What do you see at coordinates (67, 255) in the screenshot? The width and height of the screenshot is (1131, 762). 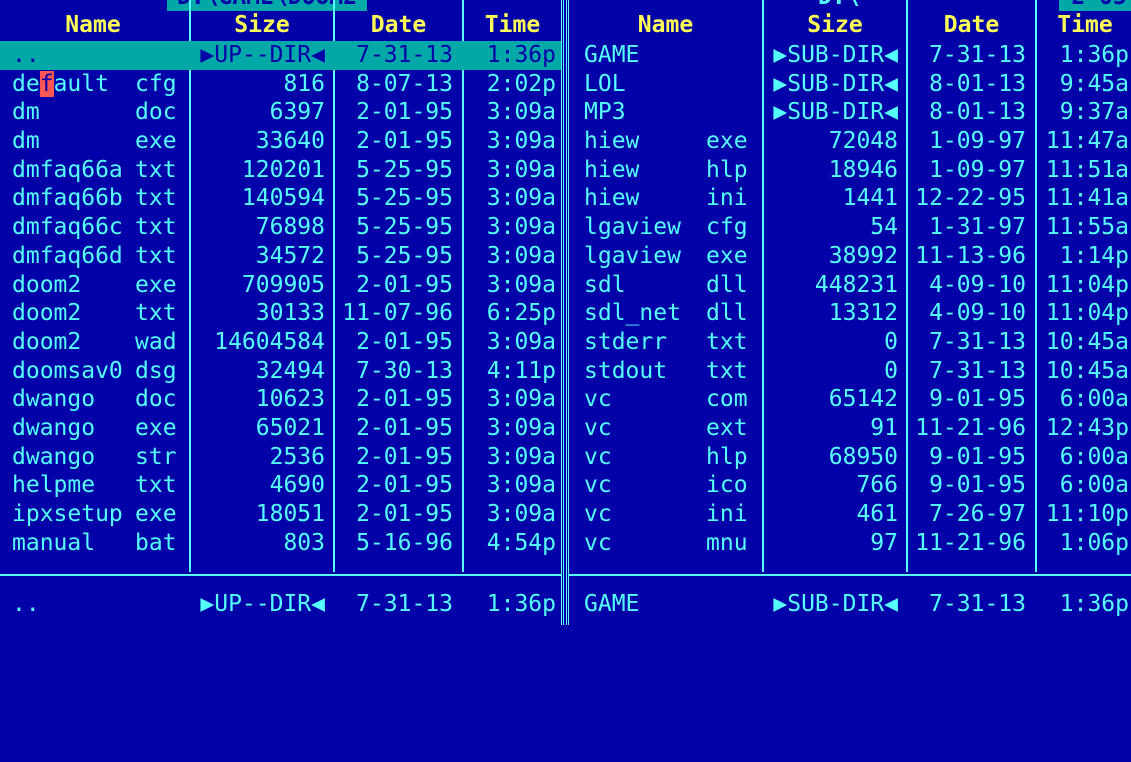 I see `file-name: dmfaq66d` at bounding box center [67, 255].